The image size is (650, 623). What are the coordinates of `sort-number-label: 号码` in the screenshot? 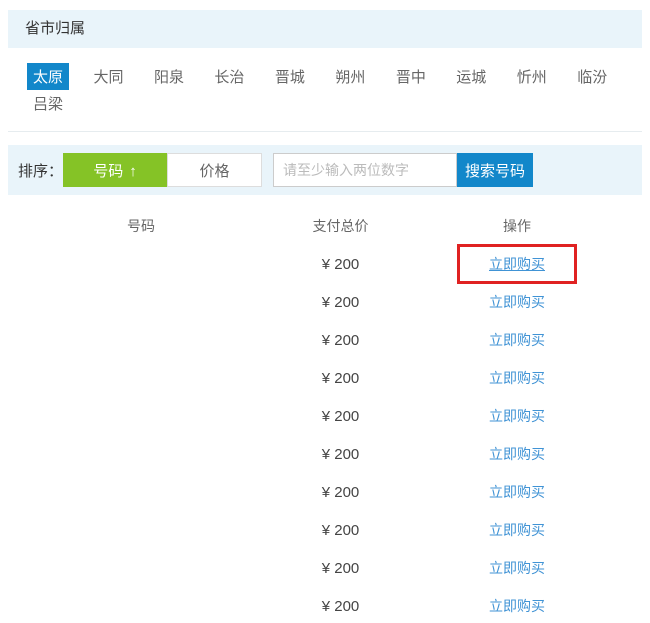 It's located at (108, 171).